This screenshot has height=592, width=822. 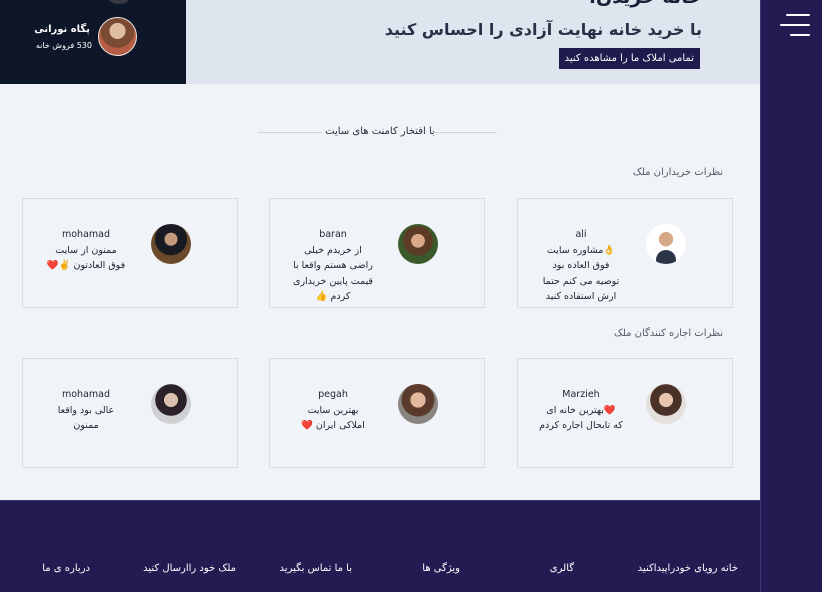 I want to click on footer-link-gallery: گالری, so click(x=562, y=568).